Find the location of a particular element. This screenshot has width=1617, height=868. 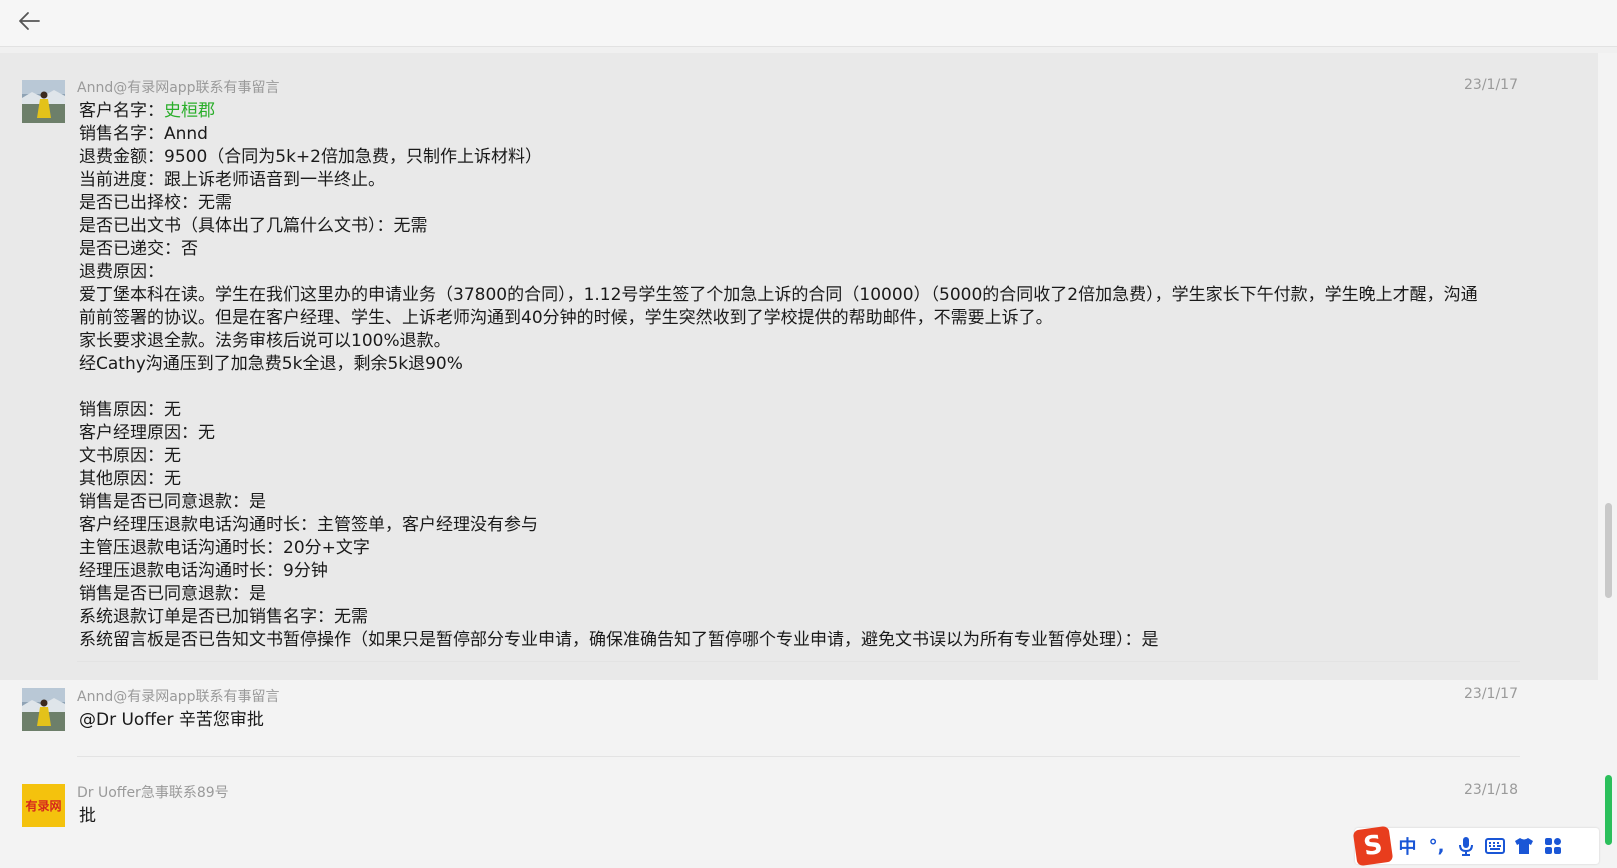

text-line: 系统退款订单是否已加销售名字：无需 is located at coordinates (223, 617).